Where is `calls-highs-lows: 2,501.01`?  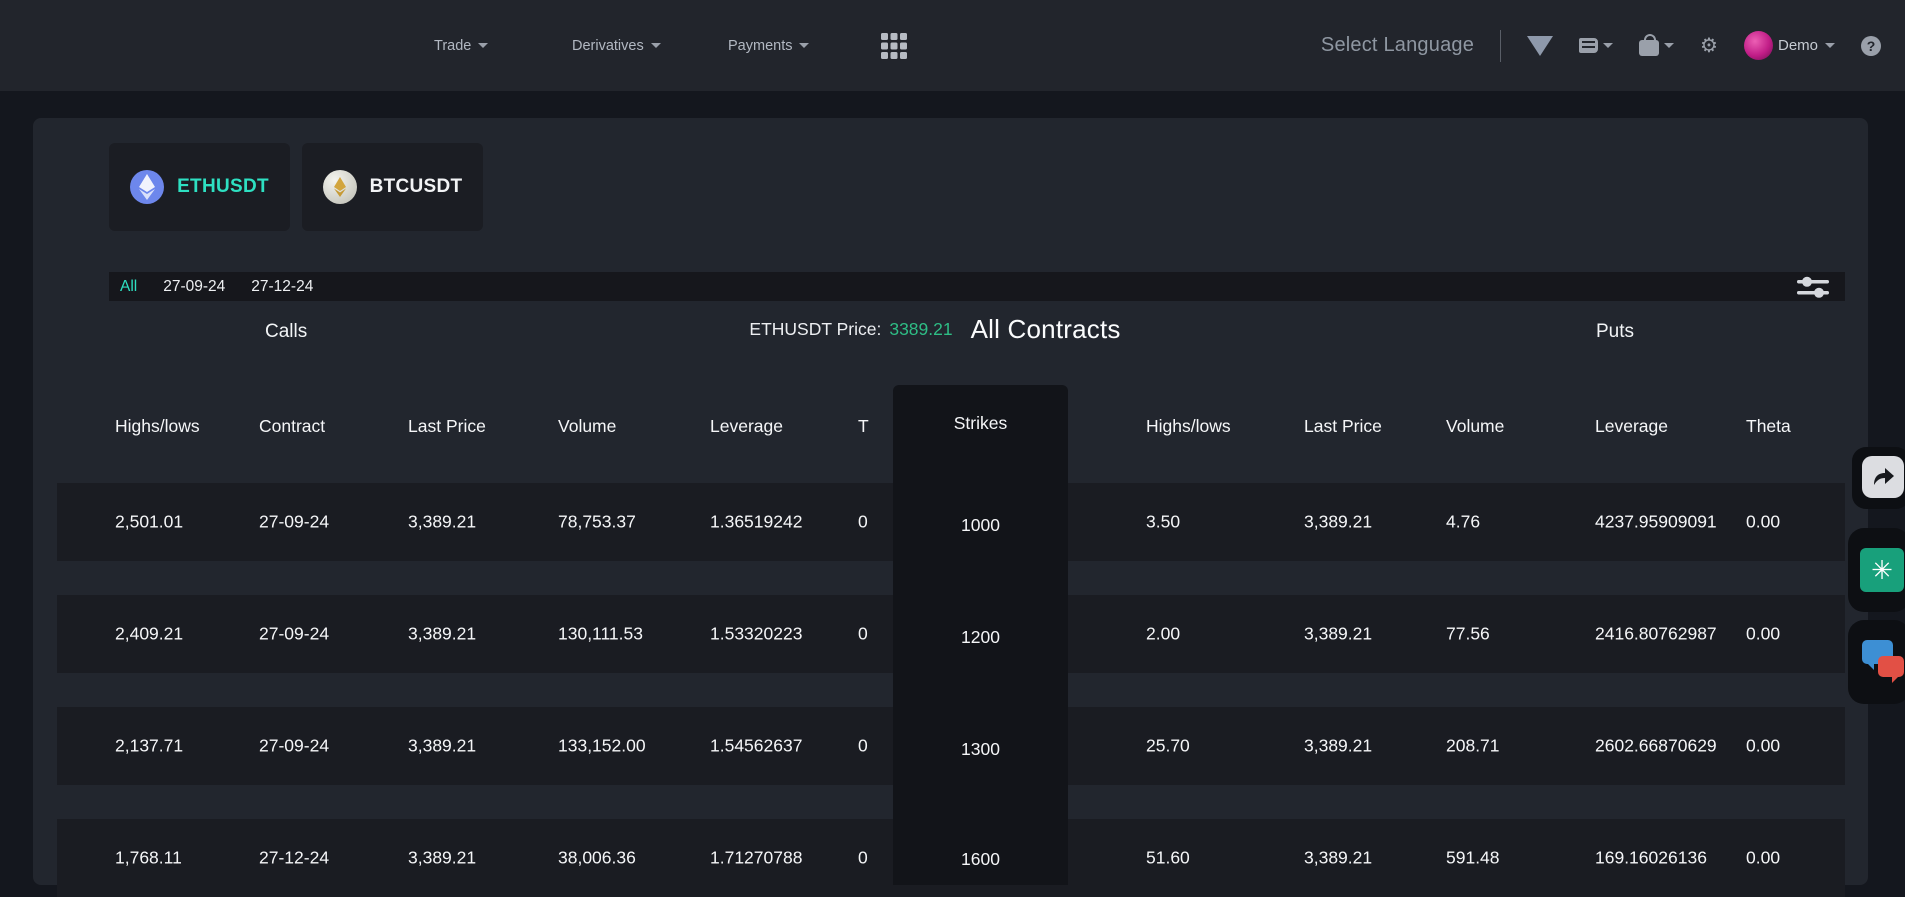 calls-highs-lows: 2,501.01 is located at coordinates (149, 521).